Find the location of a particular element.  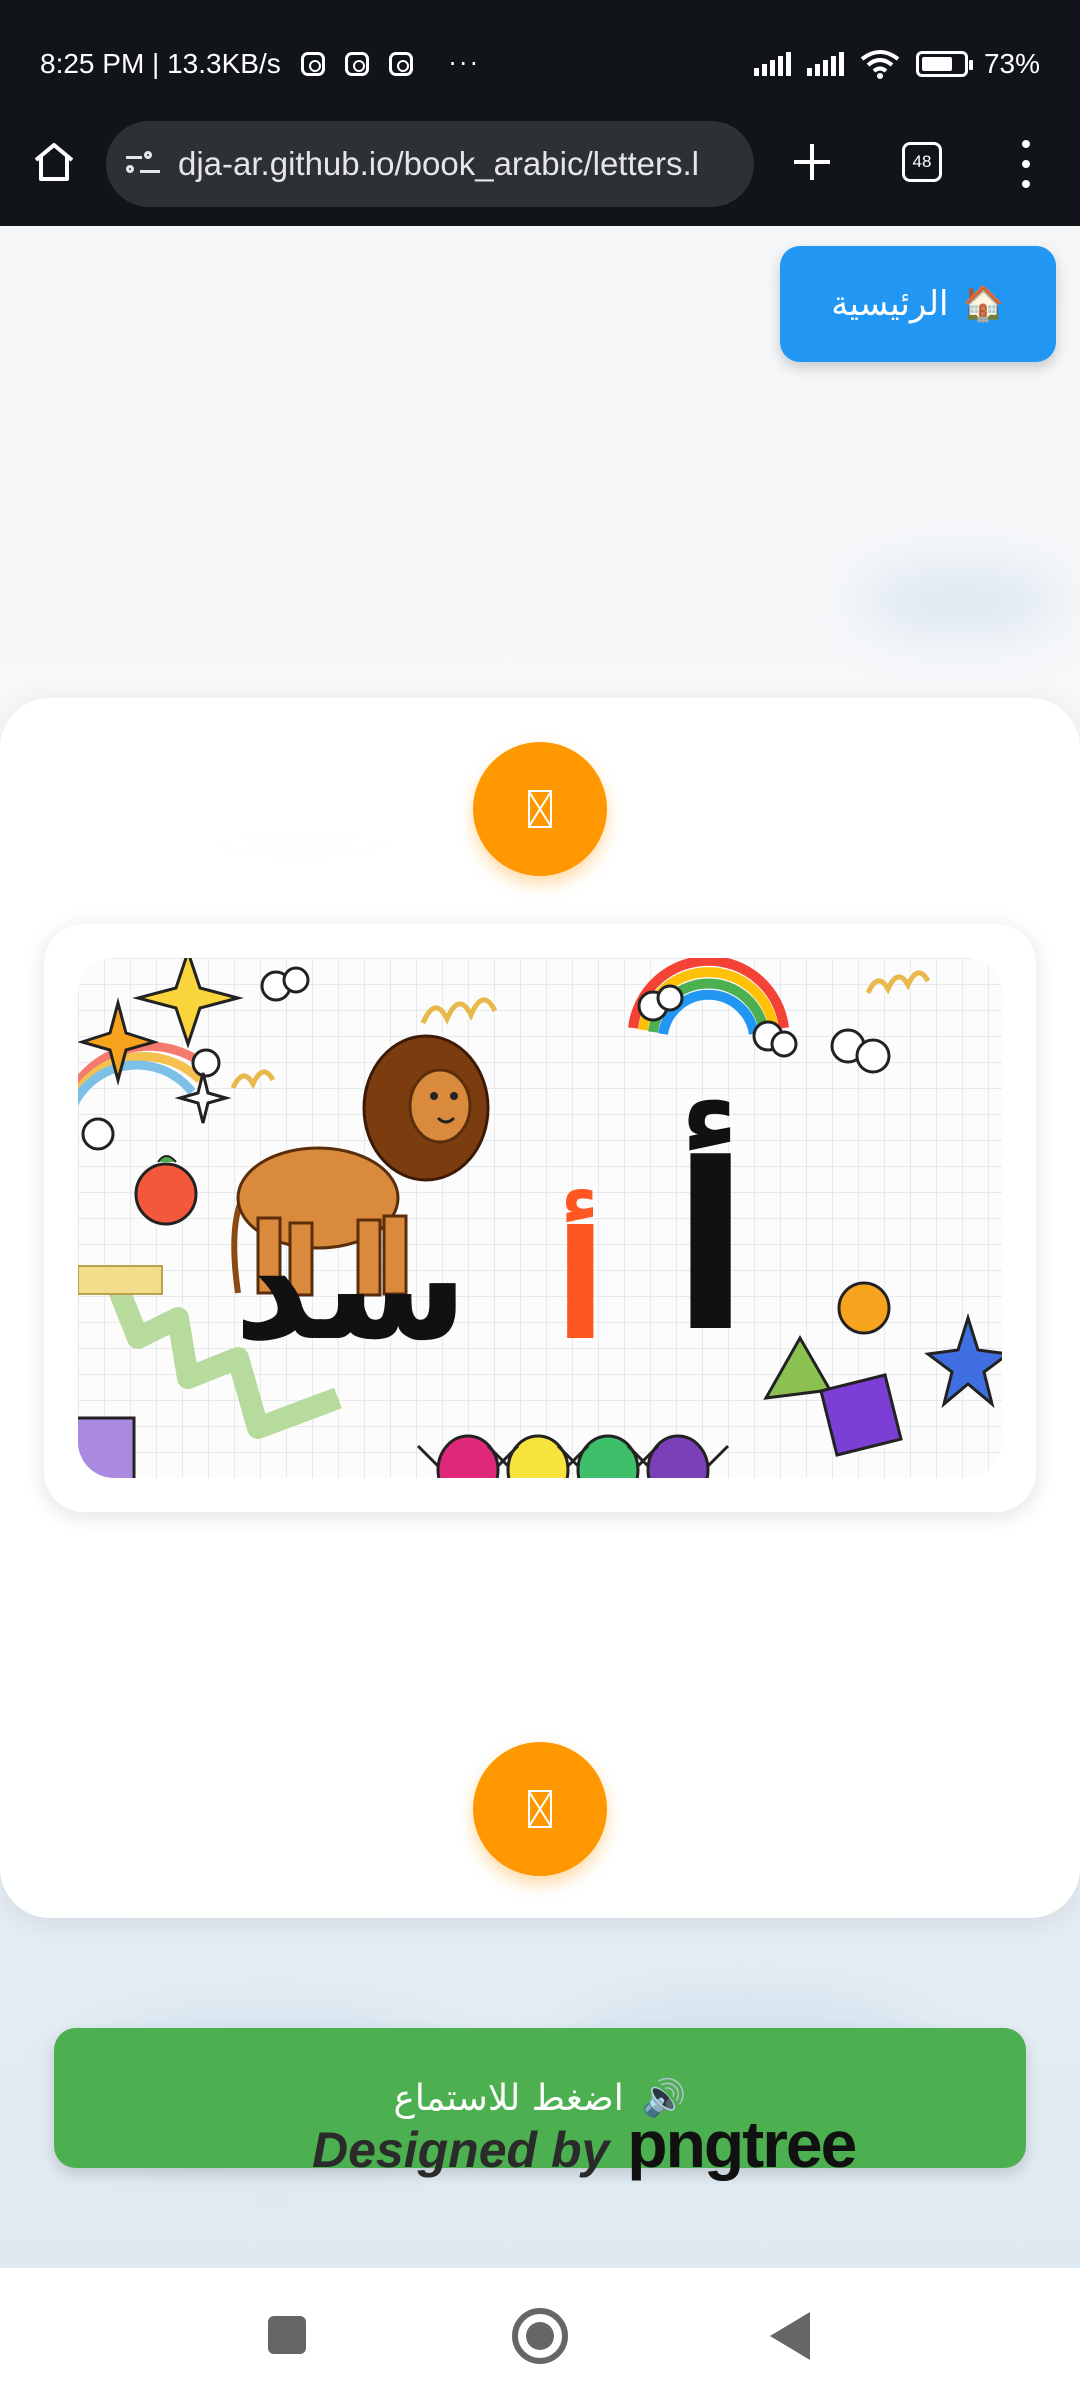

home-nav-icon is located at coordinates (540, 2336).